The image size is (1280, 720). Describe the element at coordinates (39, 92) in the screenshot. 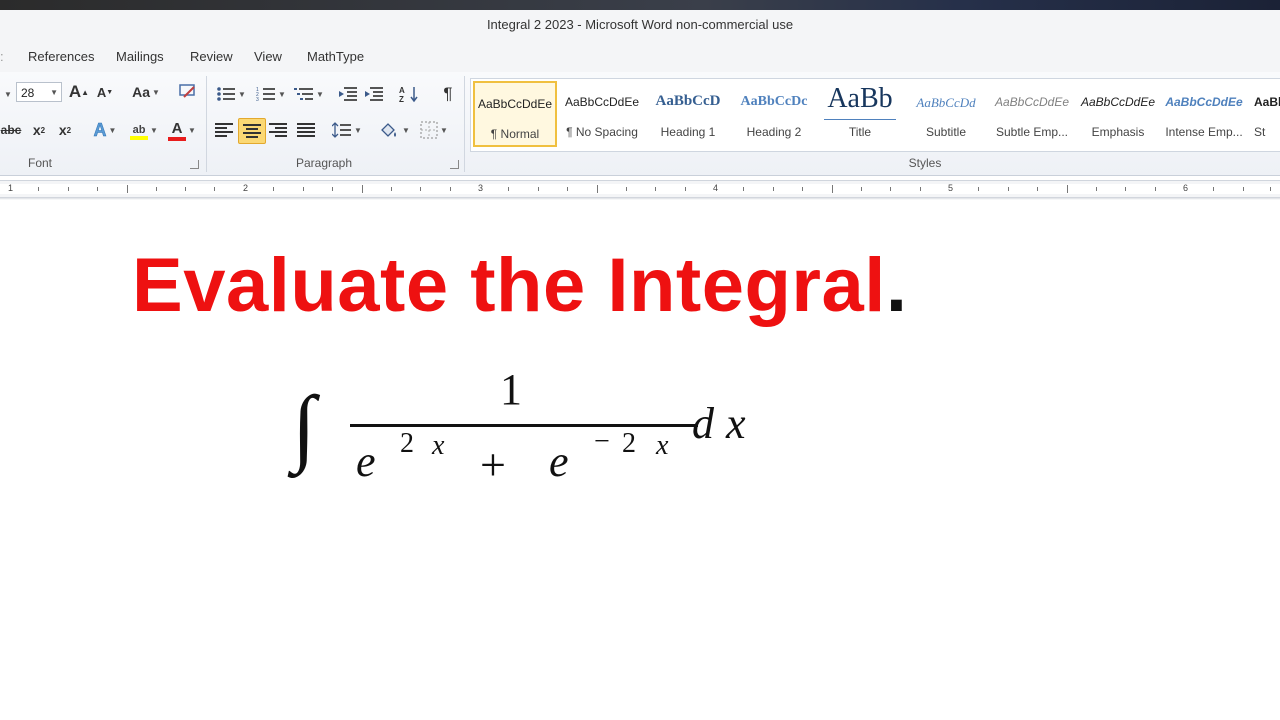

I see `font-size-field: 28 ▼` at that location.